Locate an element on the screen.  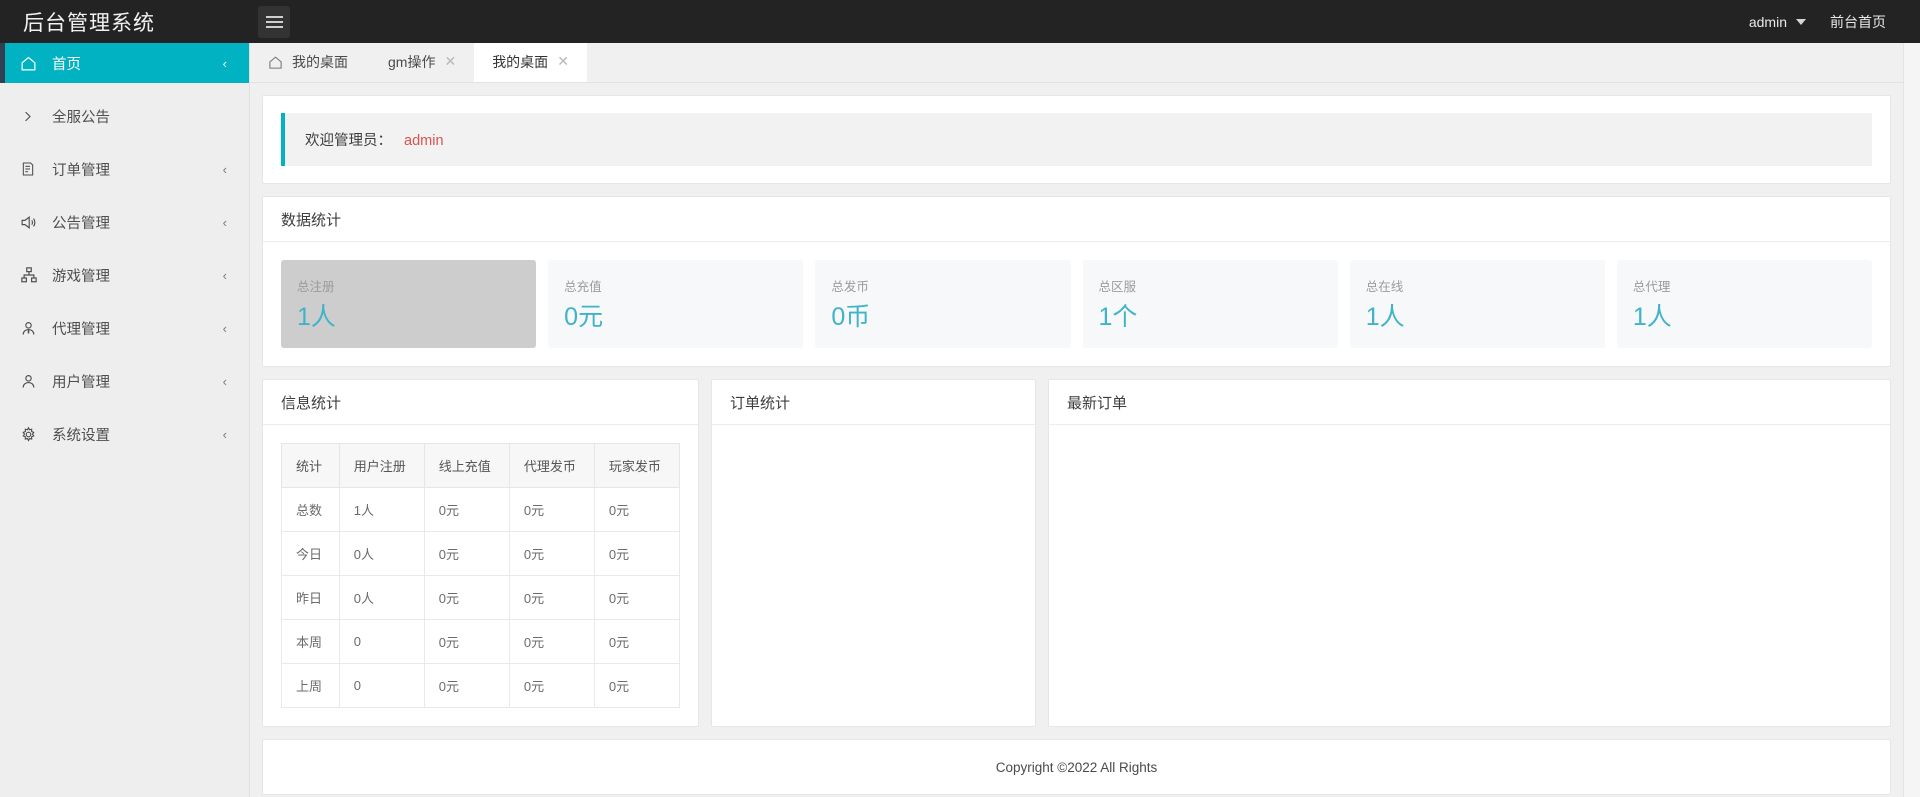
header-right-group: admin 前台首页 is located at coordinates (1827, 21).